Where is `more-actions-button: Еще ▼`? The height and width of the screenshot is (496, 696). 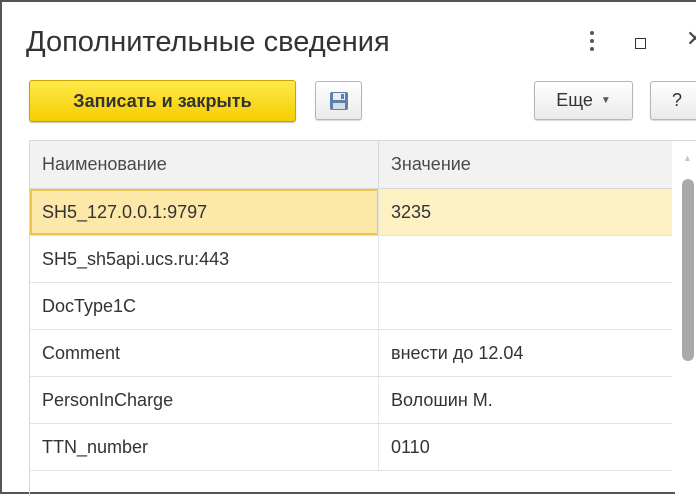 more-actions-button: Еще ▼ is located at coordinates (583, 100).